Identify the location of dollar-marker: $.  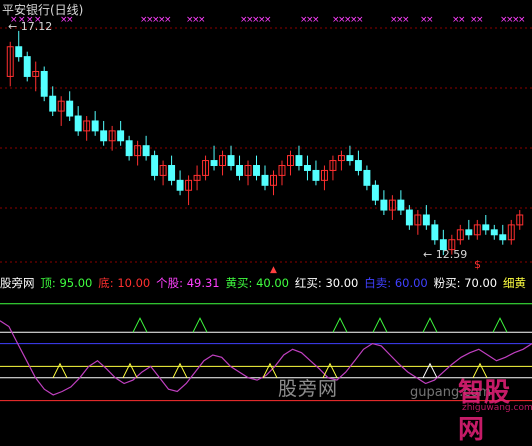
(477, 264).